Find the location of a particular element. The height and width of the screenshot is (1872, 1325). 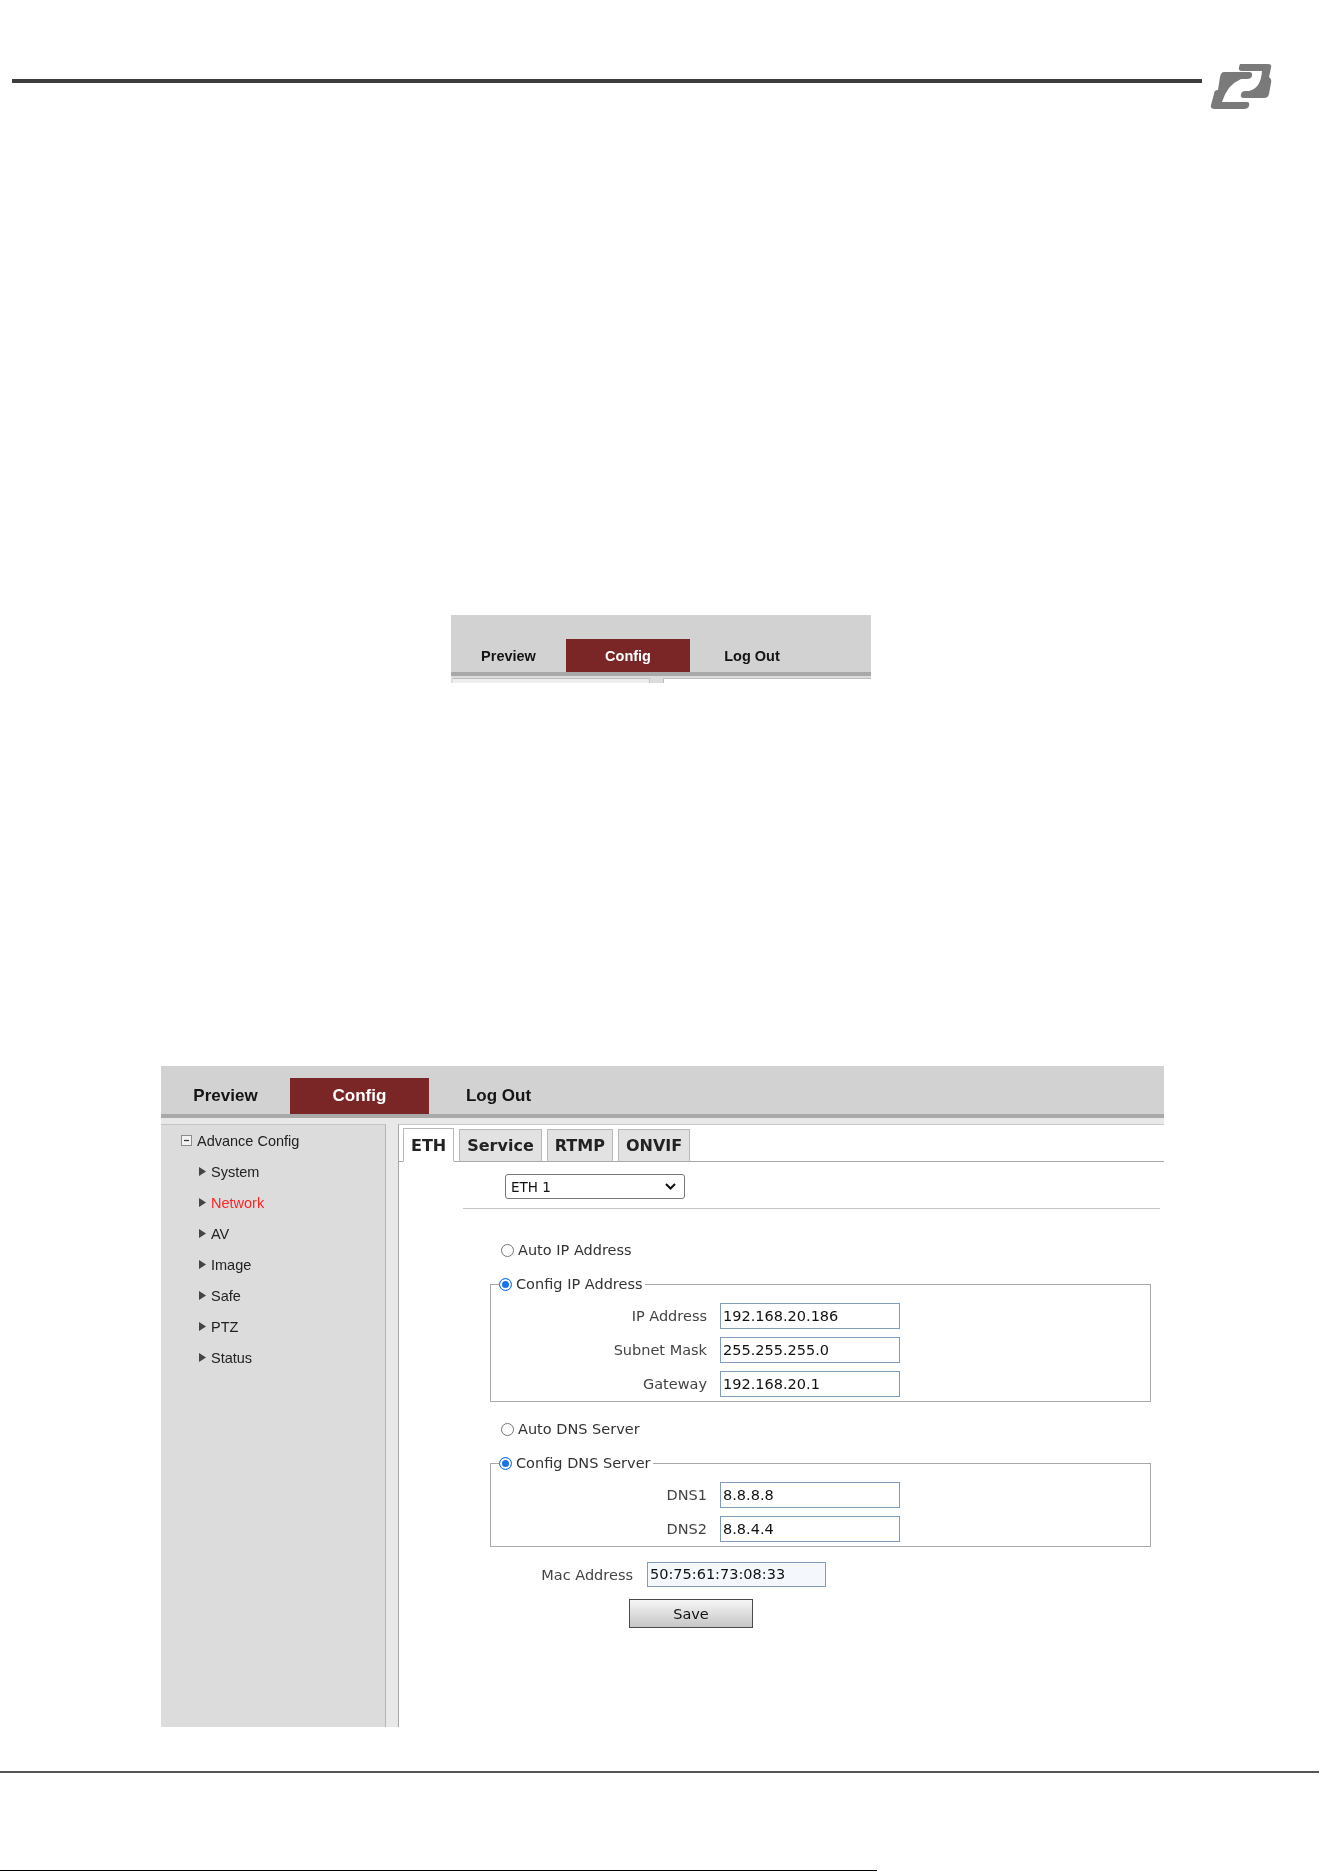

sidebar-item: Image is located at coordinates (273, 1264).